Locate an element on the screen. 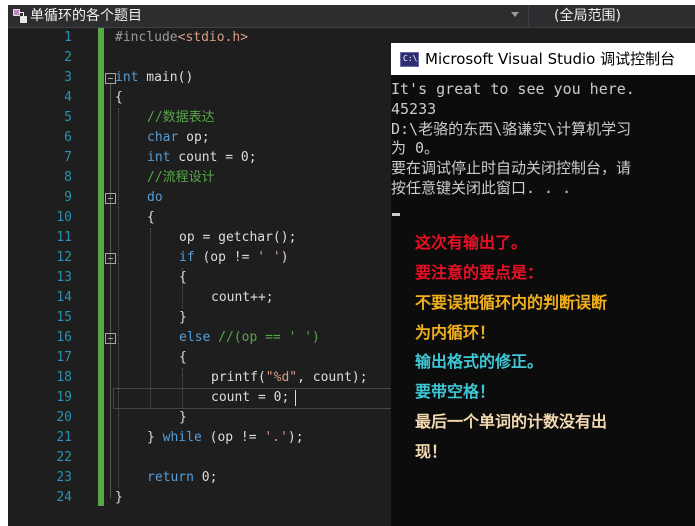 This screenshot has height=526, width=695. line-number: 4 is located at coordinates (68, 97).